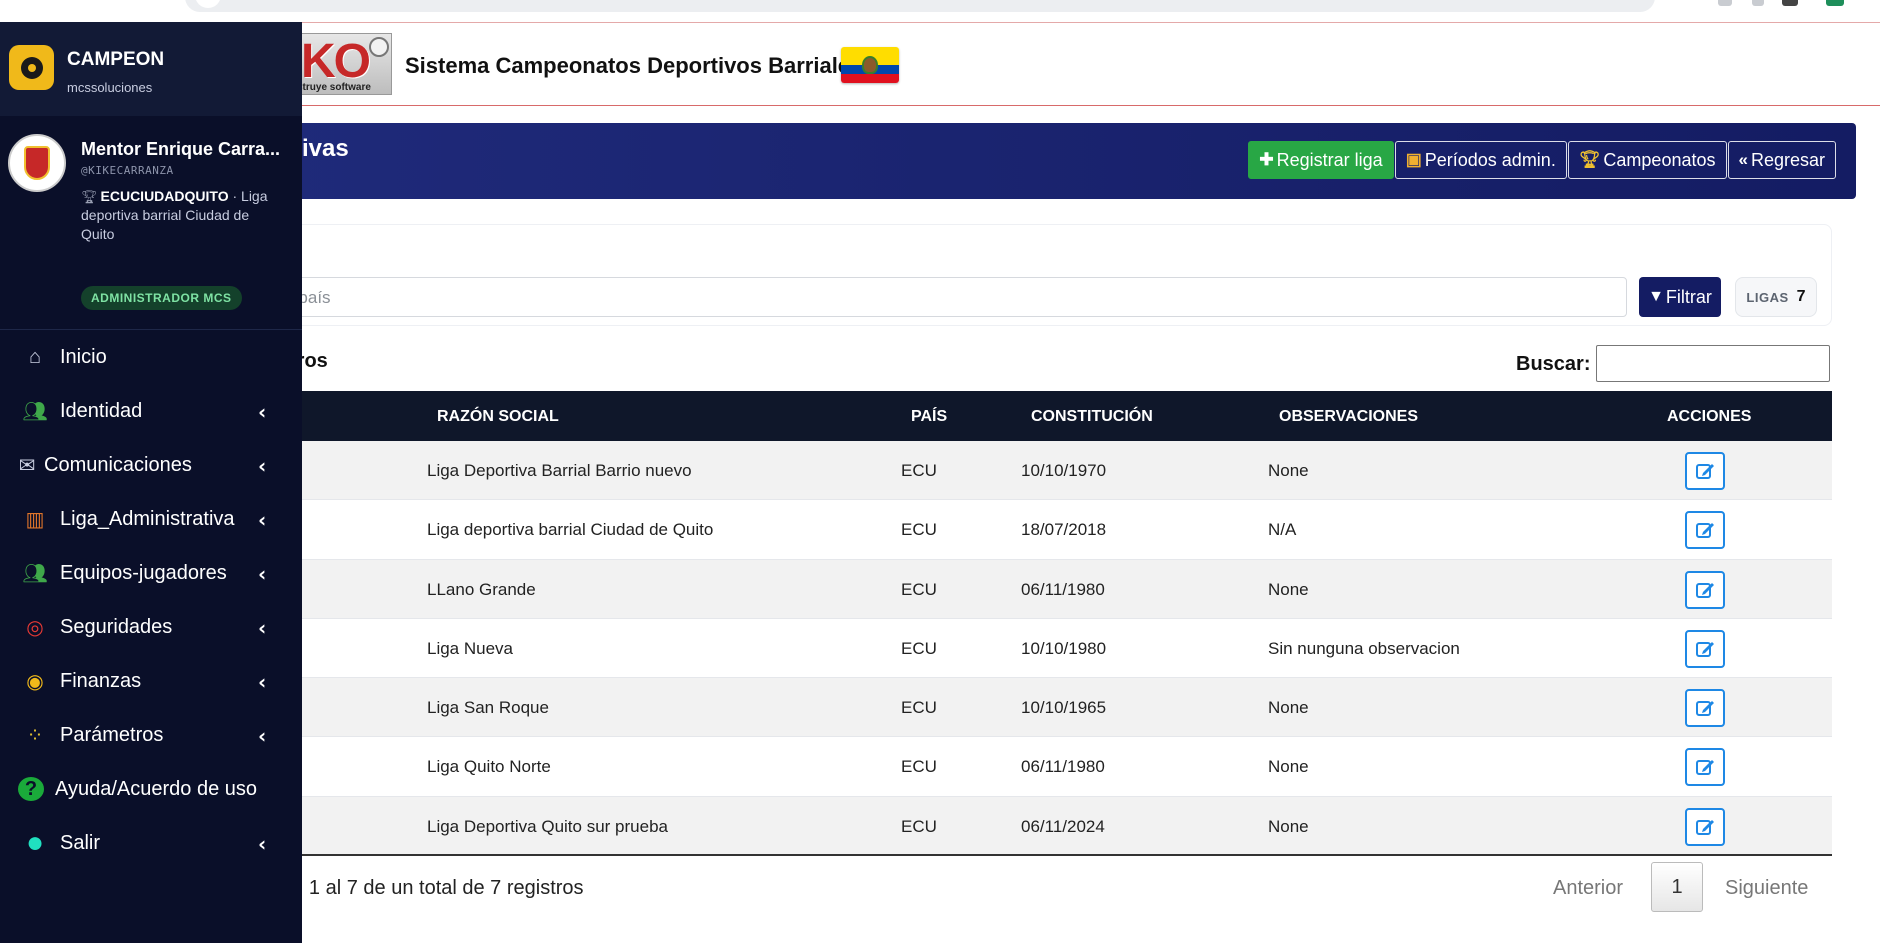  I want to click on sidebar-item-label: Parámetros, so click(112, 735).